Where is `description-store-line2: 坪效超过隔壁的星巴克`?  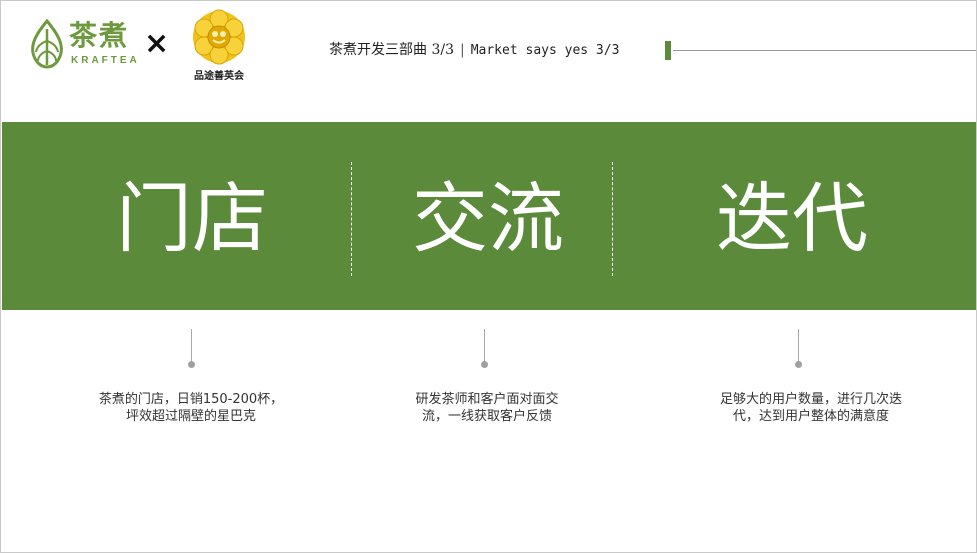
description-store-line2: 坪效超过隔壁的星巴克 is located at coordinates (190, 416).